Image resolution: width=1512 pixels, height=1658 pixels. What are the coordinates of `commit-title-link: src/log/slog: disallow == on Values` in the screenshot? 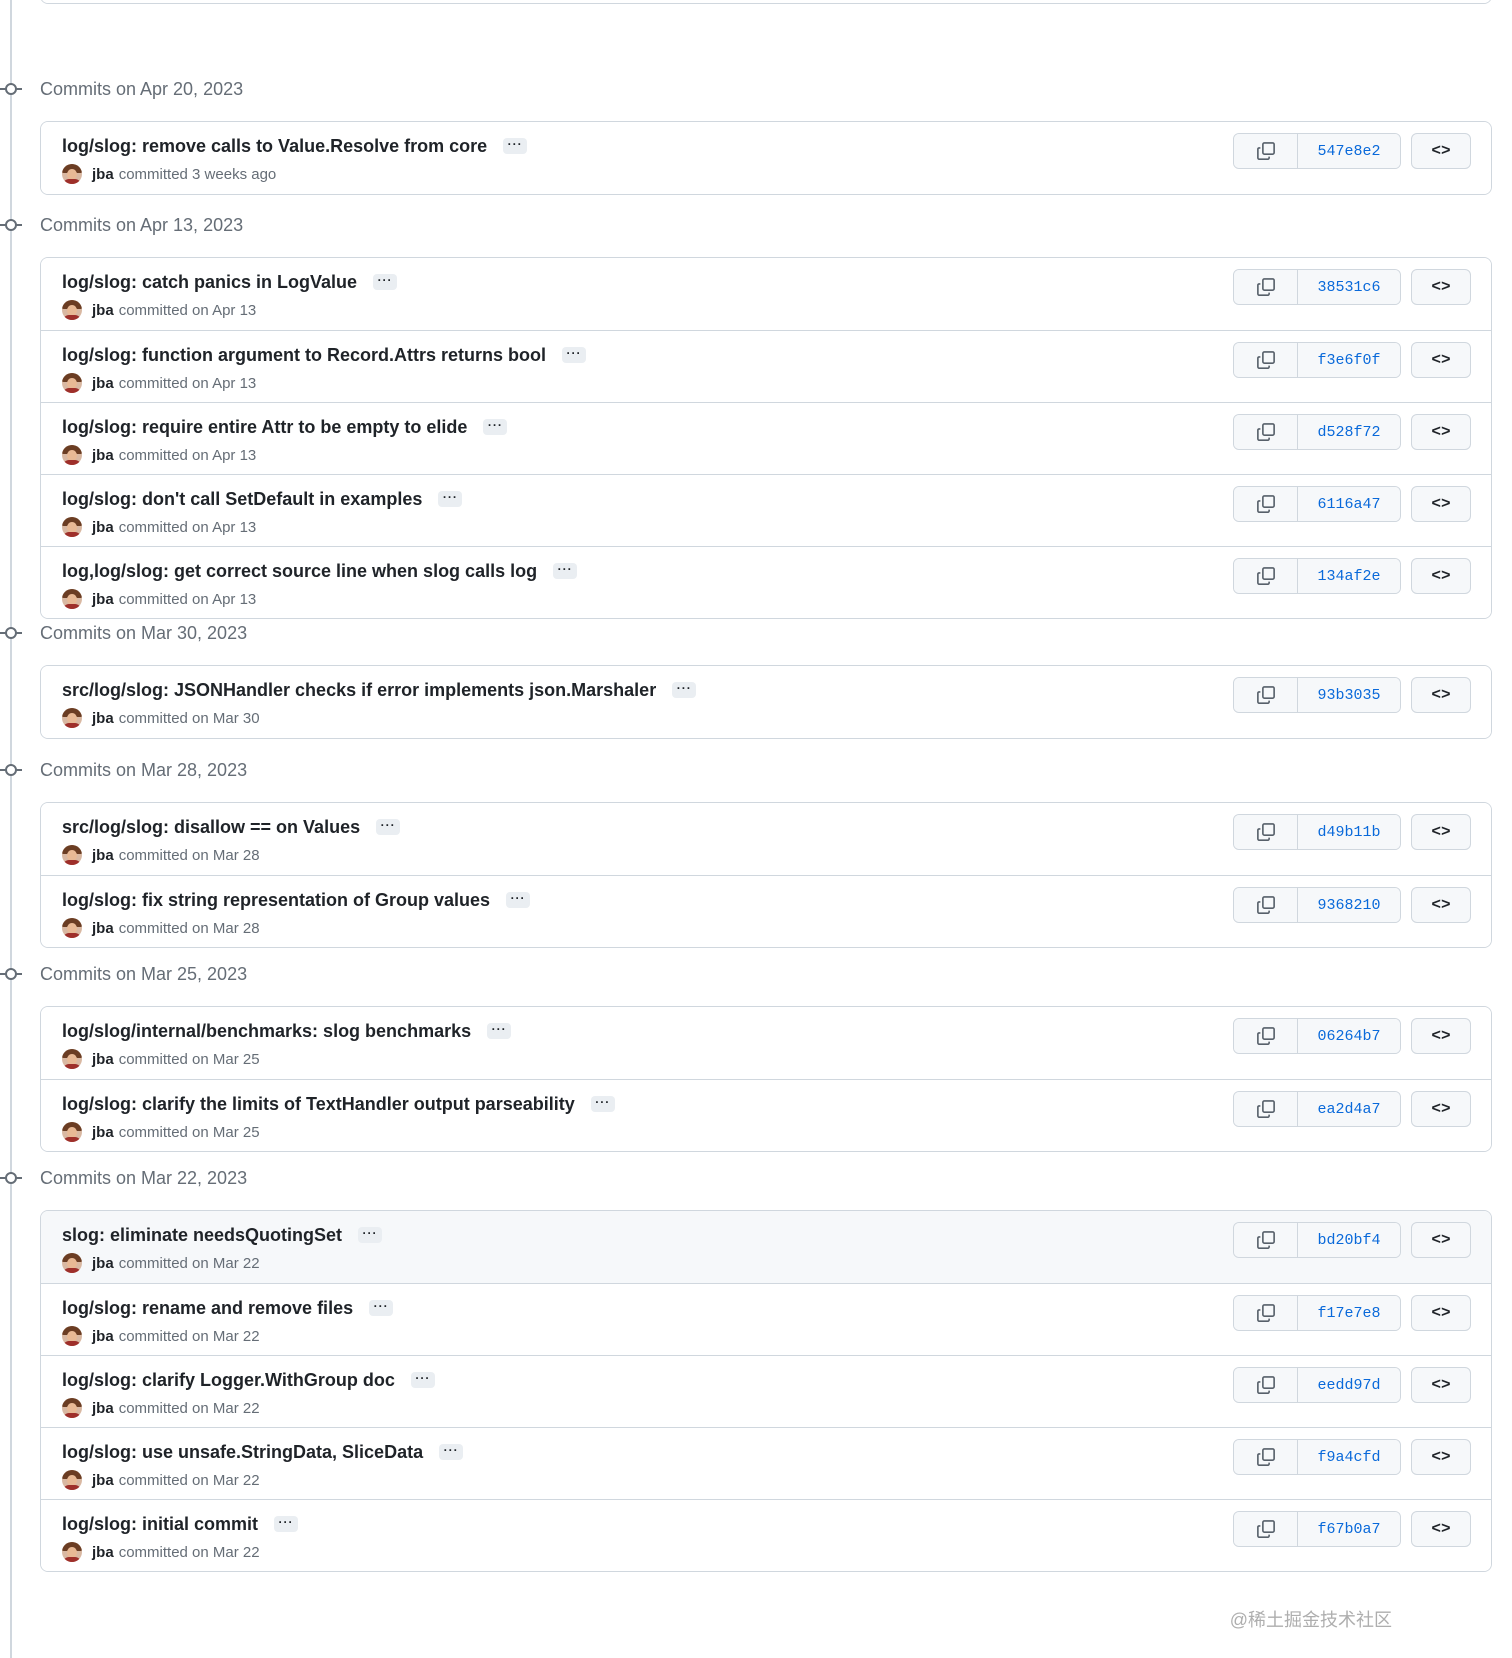 It's located at (211, 827).